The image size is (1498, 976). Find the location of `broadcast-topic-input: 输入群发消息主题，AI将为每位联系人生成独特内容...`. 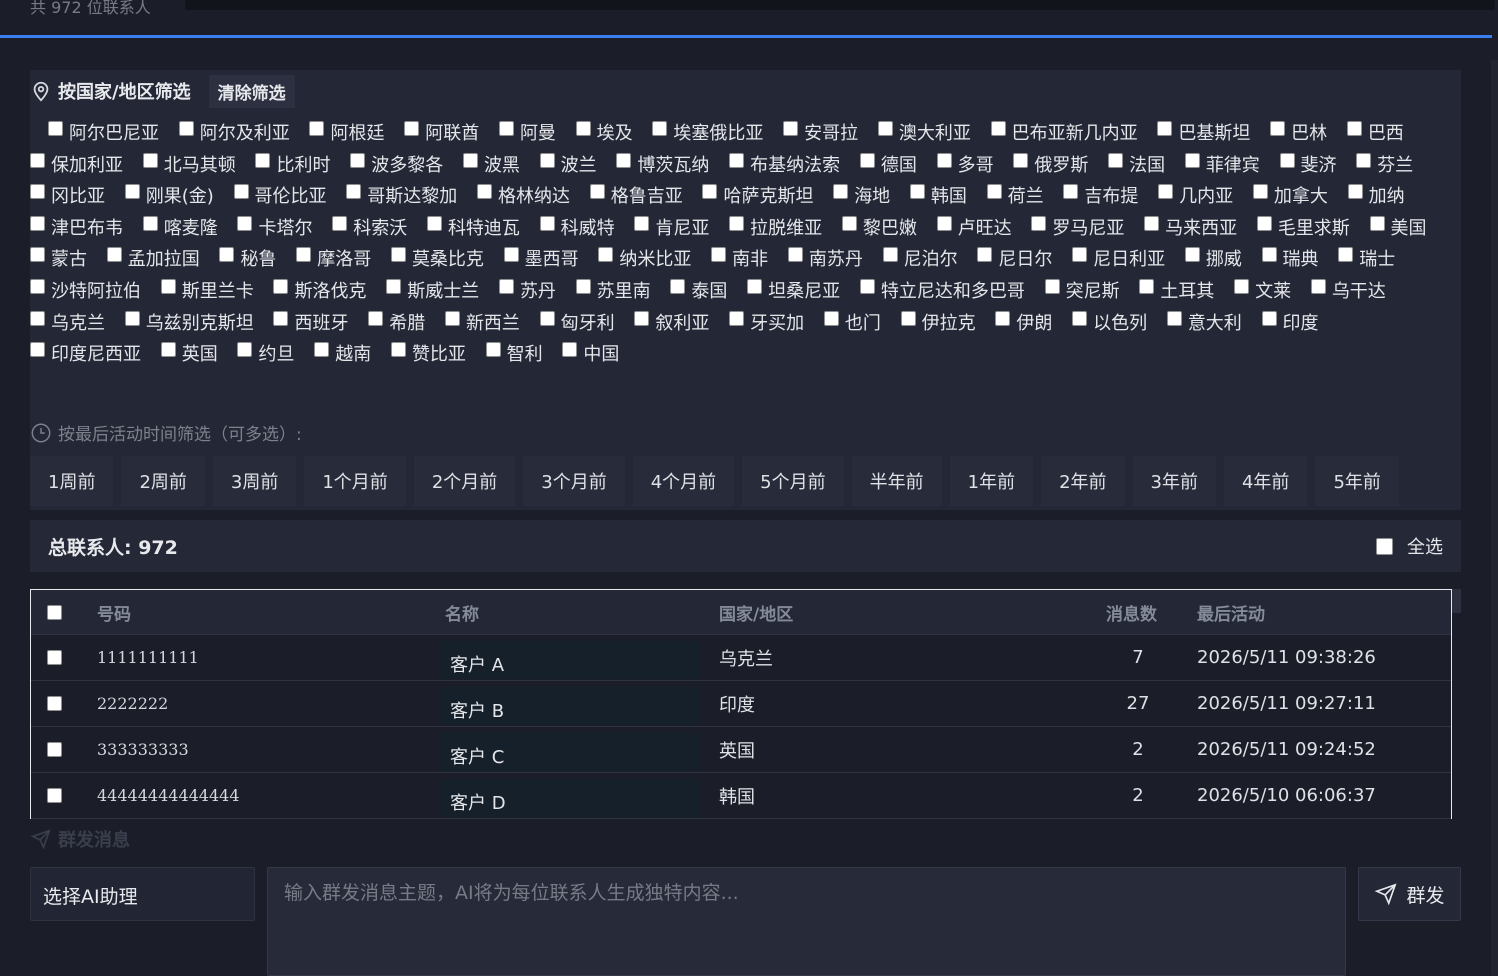

broadcast-topic-input: 输入群发消息主题，AI将为每位联系人生成独特内容... is located at coordinates (806, 921).